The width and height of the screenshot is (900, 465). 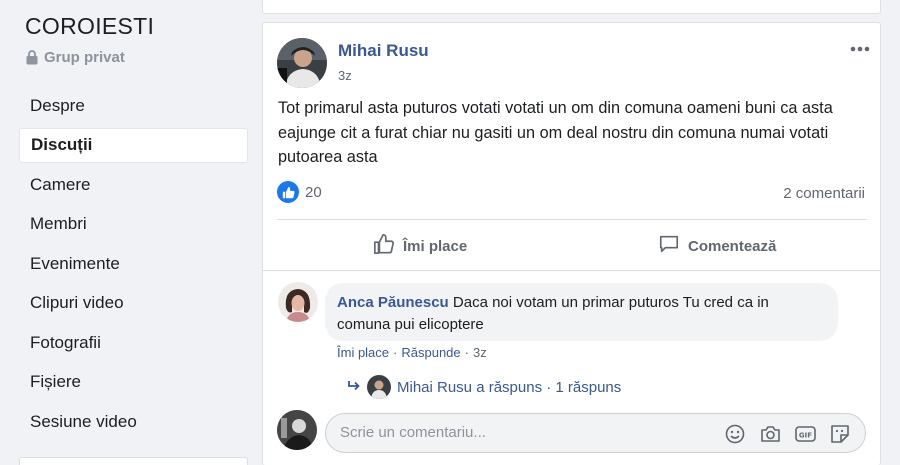 I want to click on post-timestamp: 3z, so click(x=345, y=75).